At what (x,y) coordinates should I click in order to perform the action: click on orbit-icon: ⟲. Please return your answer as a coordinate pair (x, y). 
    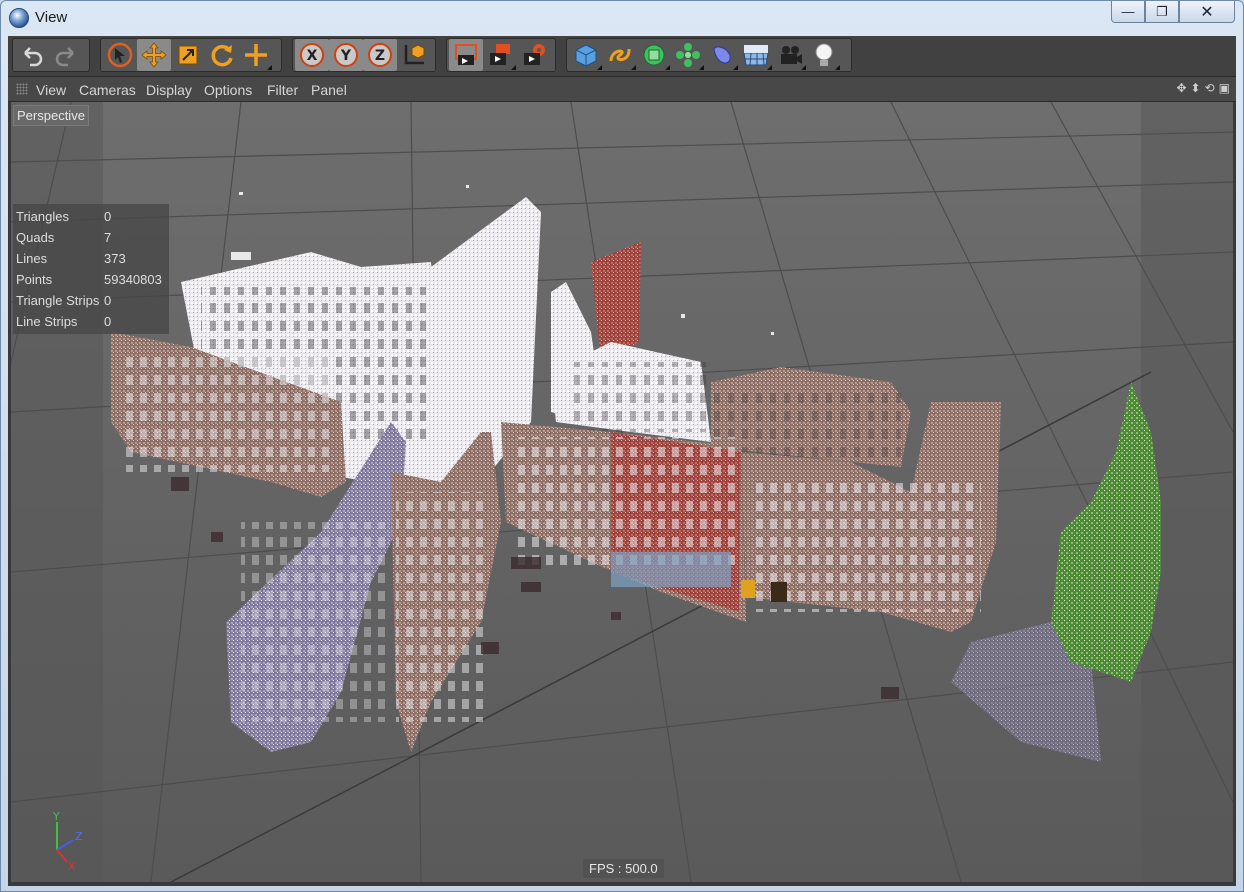
    Looking at the image, I should click on (1210, 88).